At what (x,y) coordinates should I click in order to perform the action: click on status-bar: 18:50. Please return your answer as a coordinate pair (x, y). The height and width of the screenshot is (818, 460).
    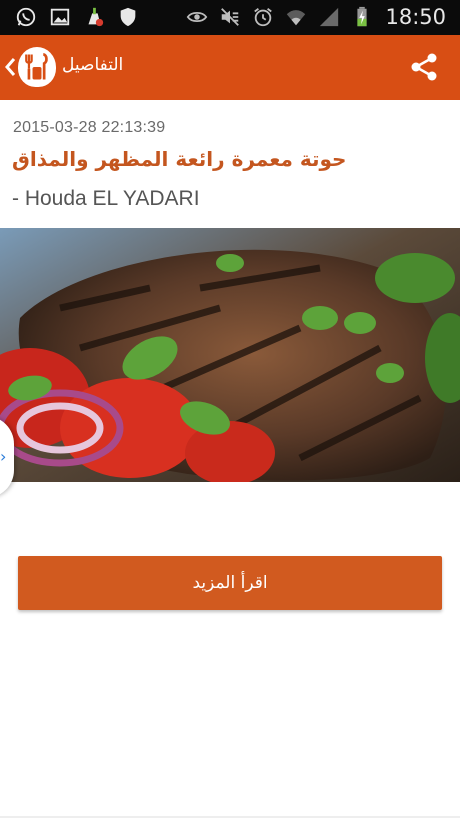
    Looking at the image, I should click on (230, 17).